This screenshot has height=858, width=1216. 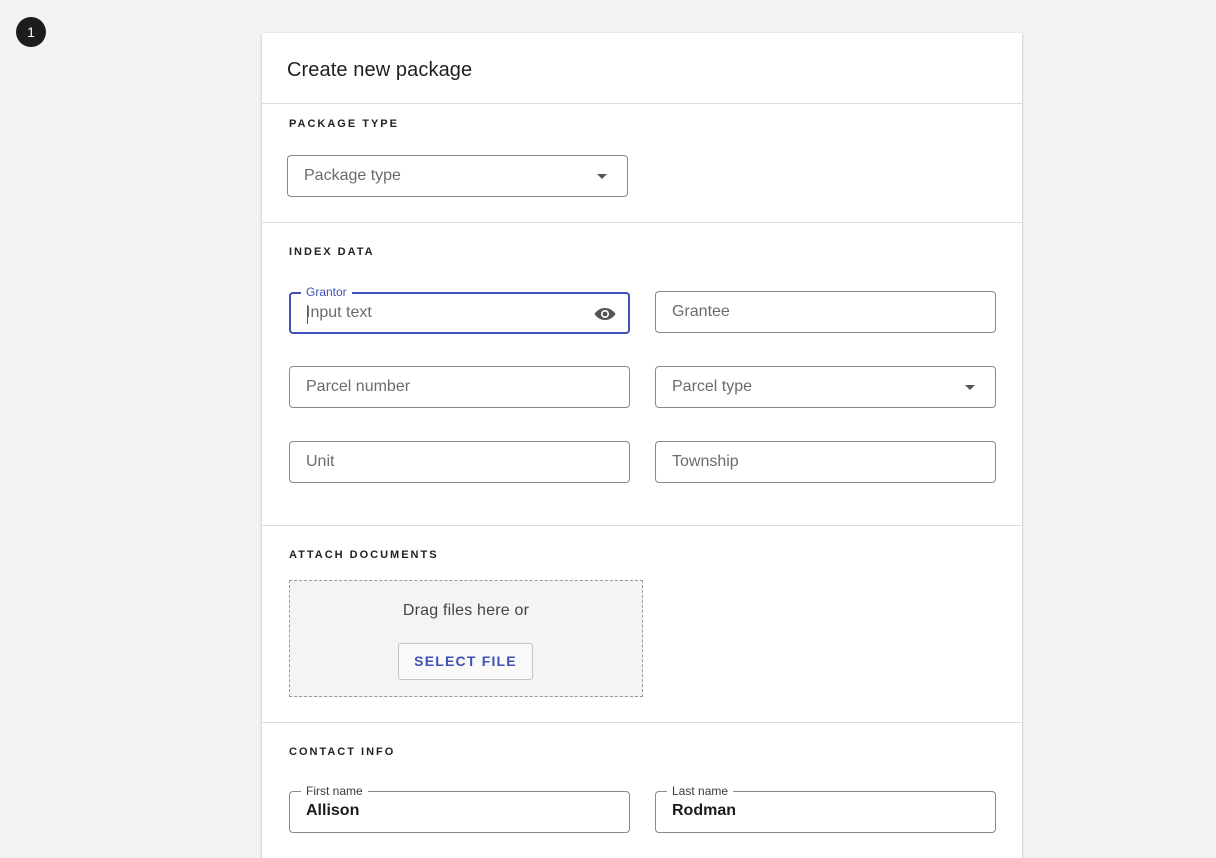 What do you see at coordinates (333, 810) in the screenshot?
I see `first-name-value: Allison` at bounding box center [333, 810].